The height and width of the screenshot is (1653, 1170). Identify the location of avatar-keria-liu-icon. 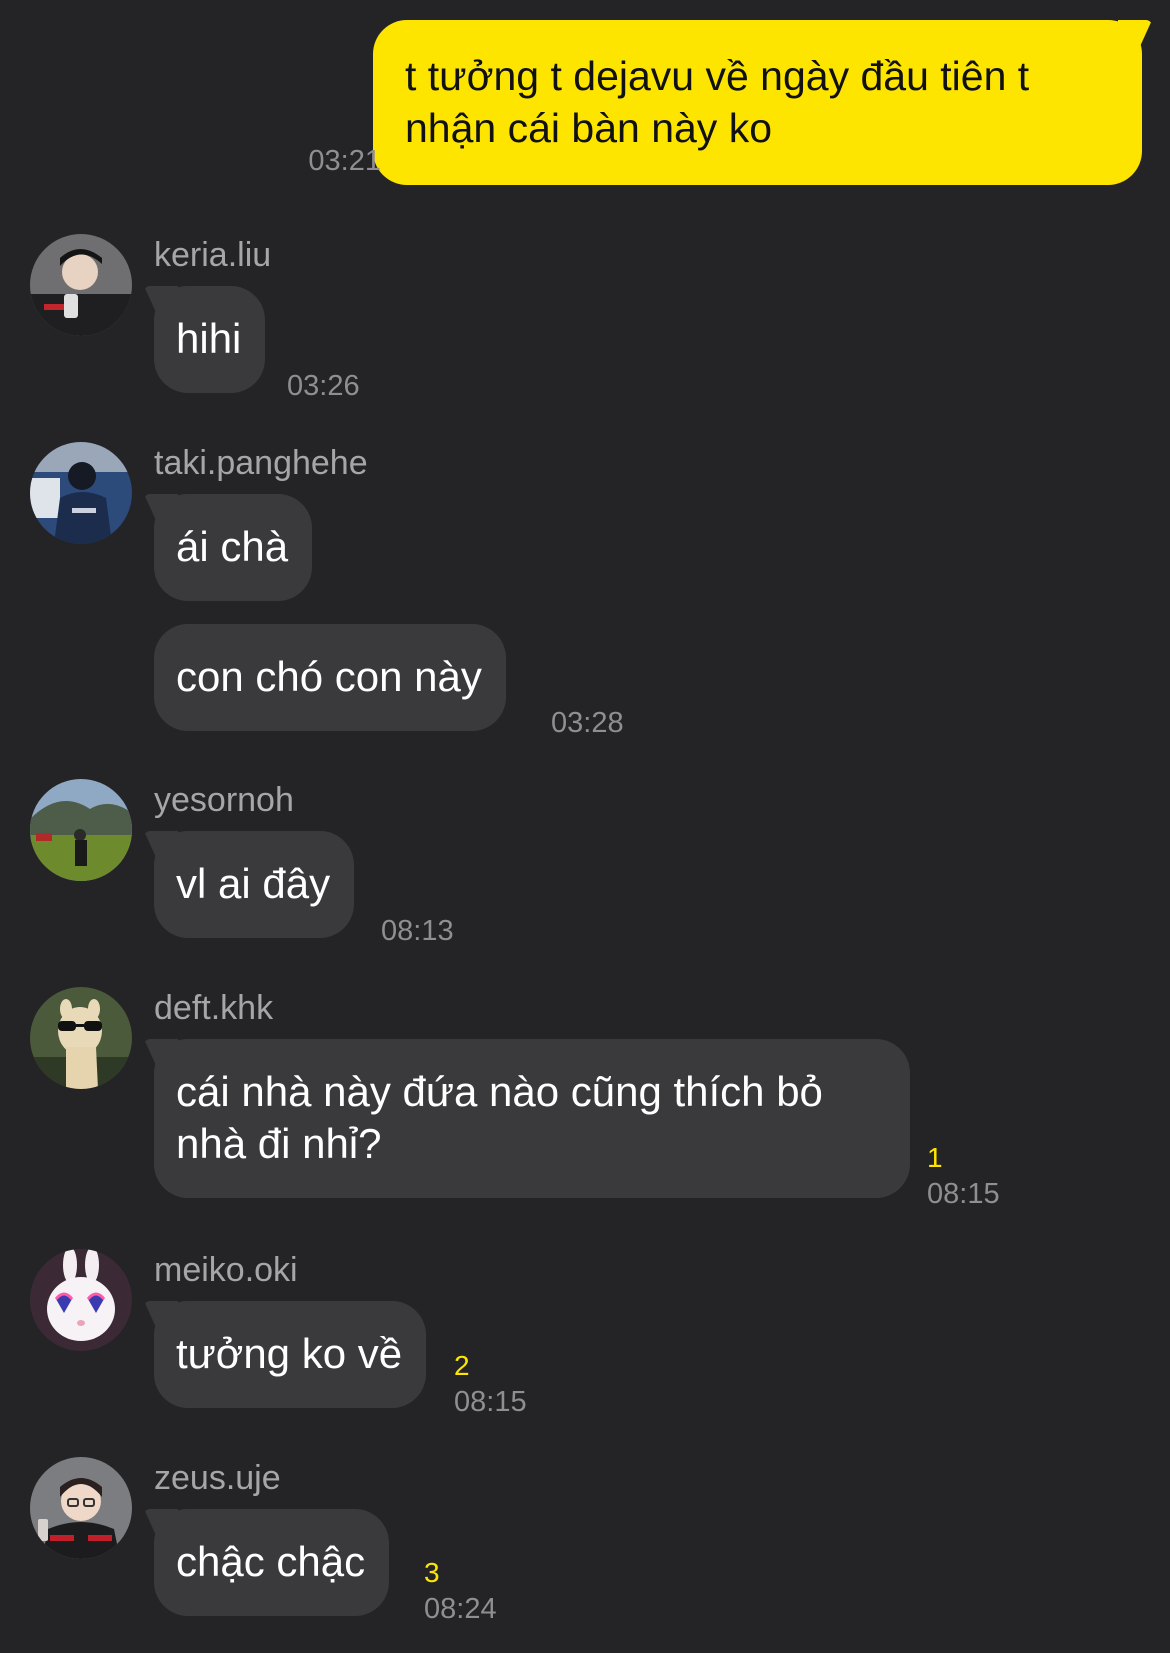
(81, 285).